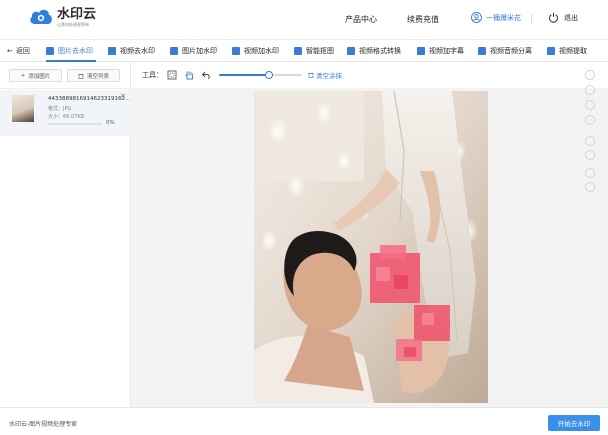  I want to click on add-image-button: + 添加图片, so click(35, 75).